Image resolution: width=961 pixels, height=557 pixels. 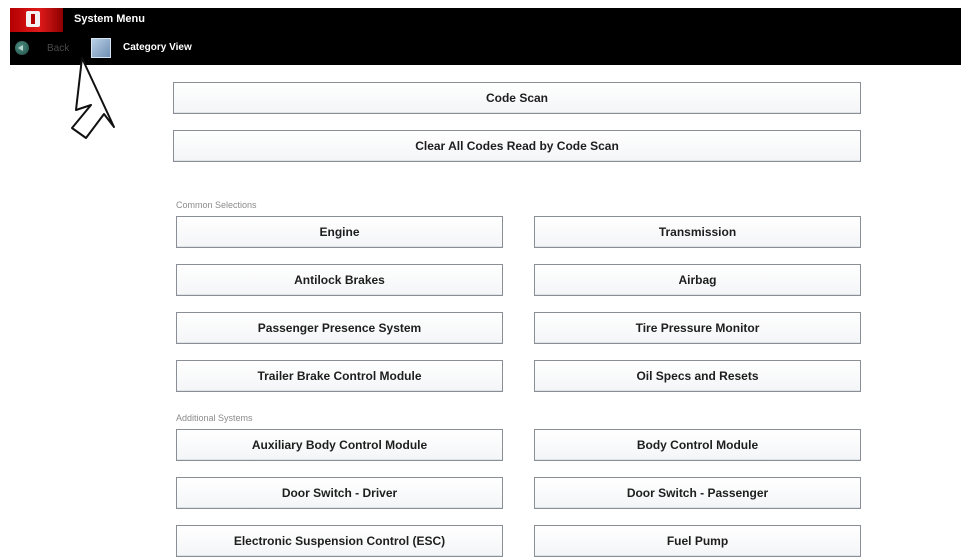 What do you see at coordinates (42, 48) in the screenshot?
I see `back-button: Back` at bounding box center [42, 48].